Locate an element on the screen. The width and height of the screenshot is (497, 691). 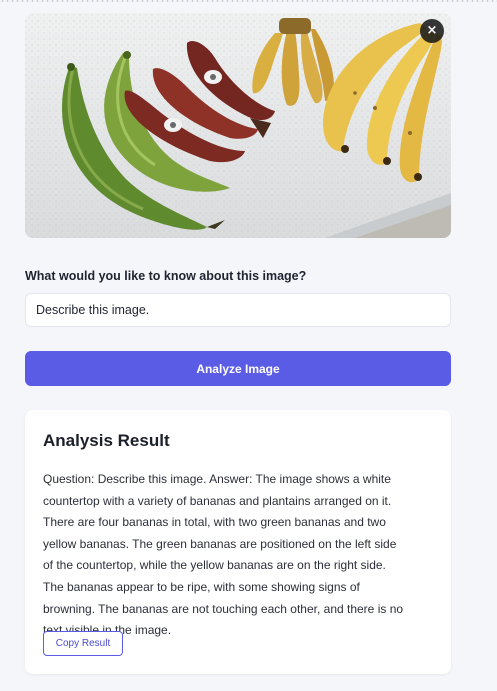
analyze-image-button: Analyze Image is located at coordinates (238, 368).